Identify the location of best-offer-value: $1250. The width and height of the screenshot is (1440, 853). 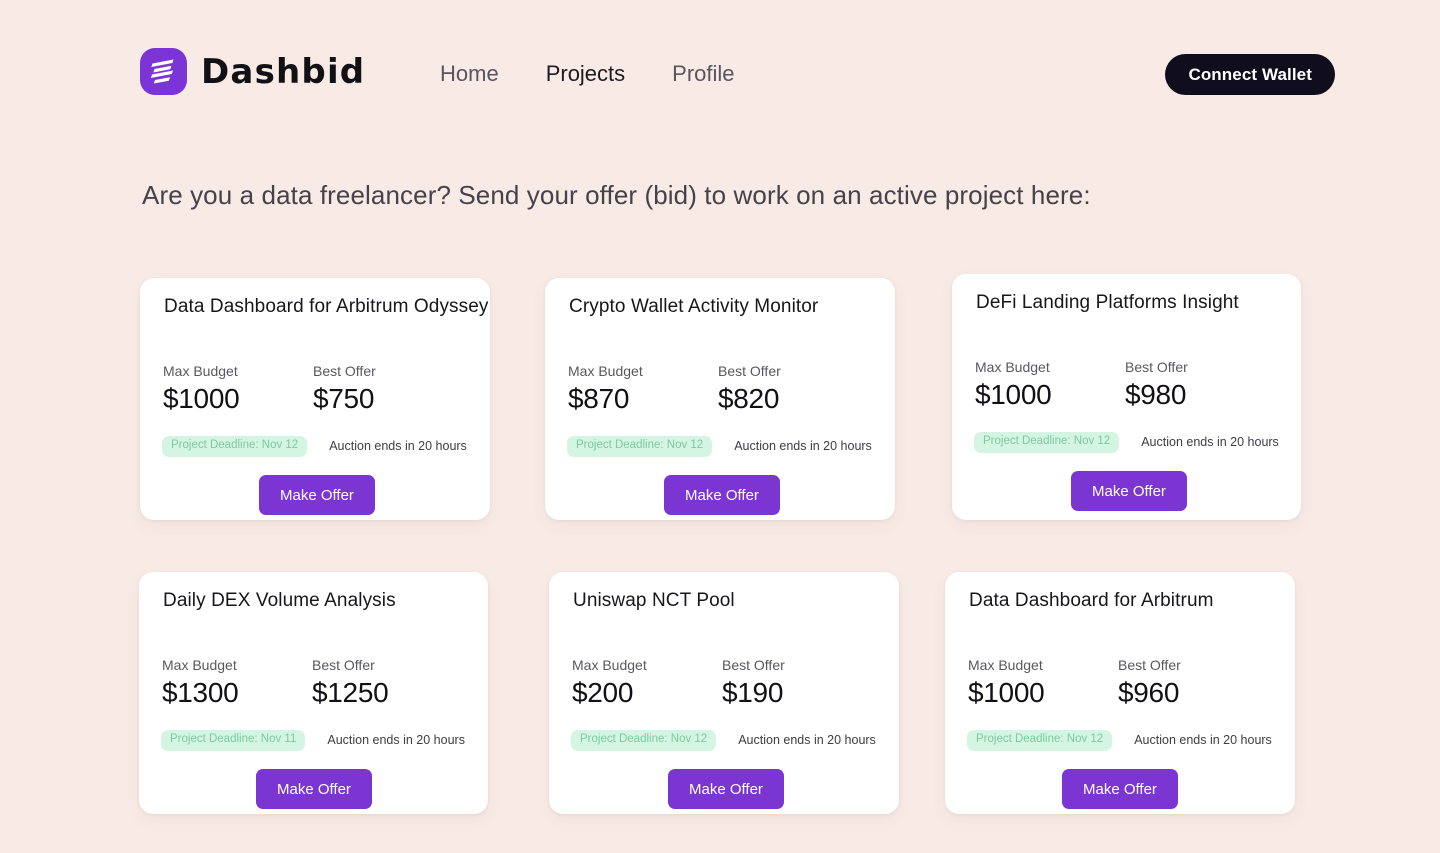
(350, 692).